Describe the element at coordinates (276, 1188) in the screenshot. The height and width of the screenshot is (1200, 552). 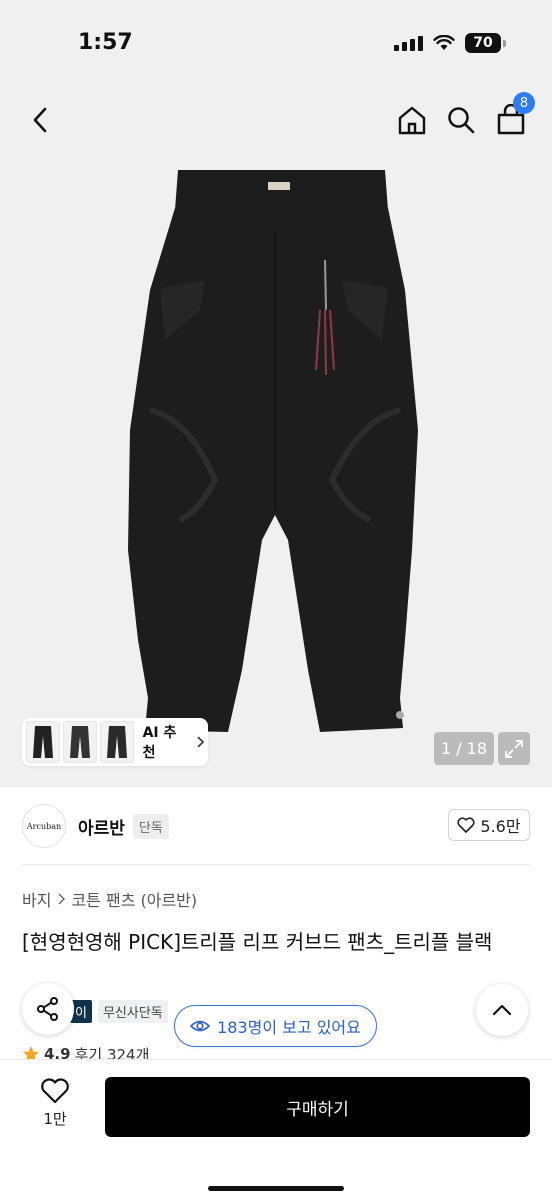
I see `home-indicator` at that location.